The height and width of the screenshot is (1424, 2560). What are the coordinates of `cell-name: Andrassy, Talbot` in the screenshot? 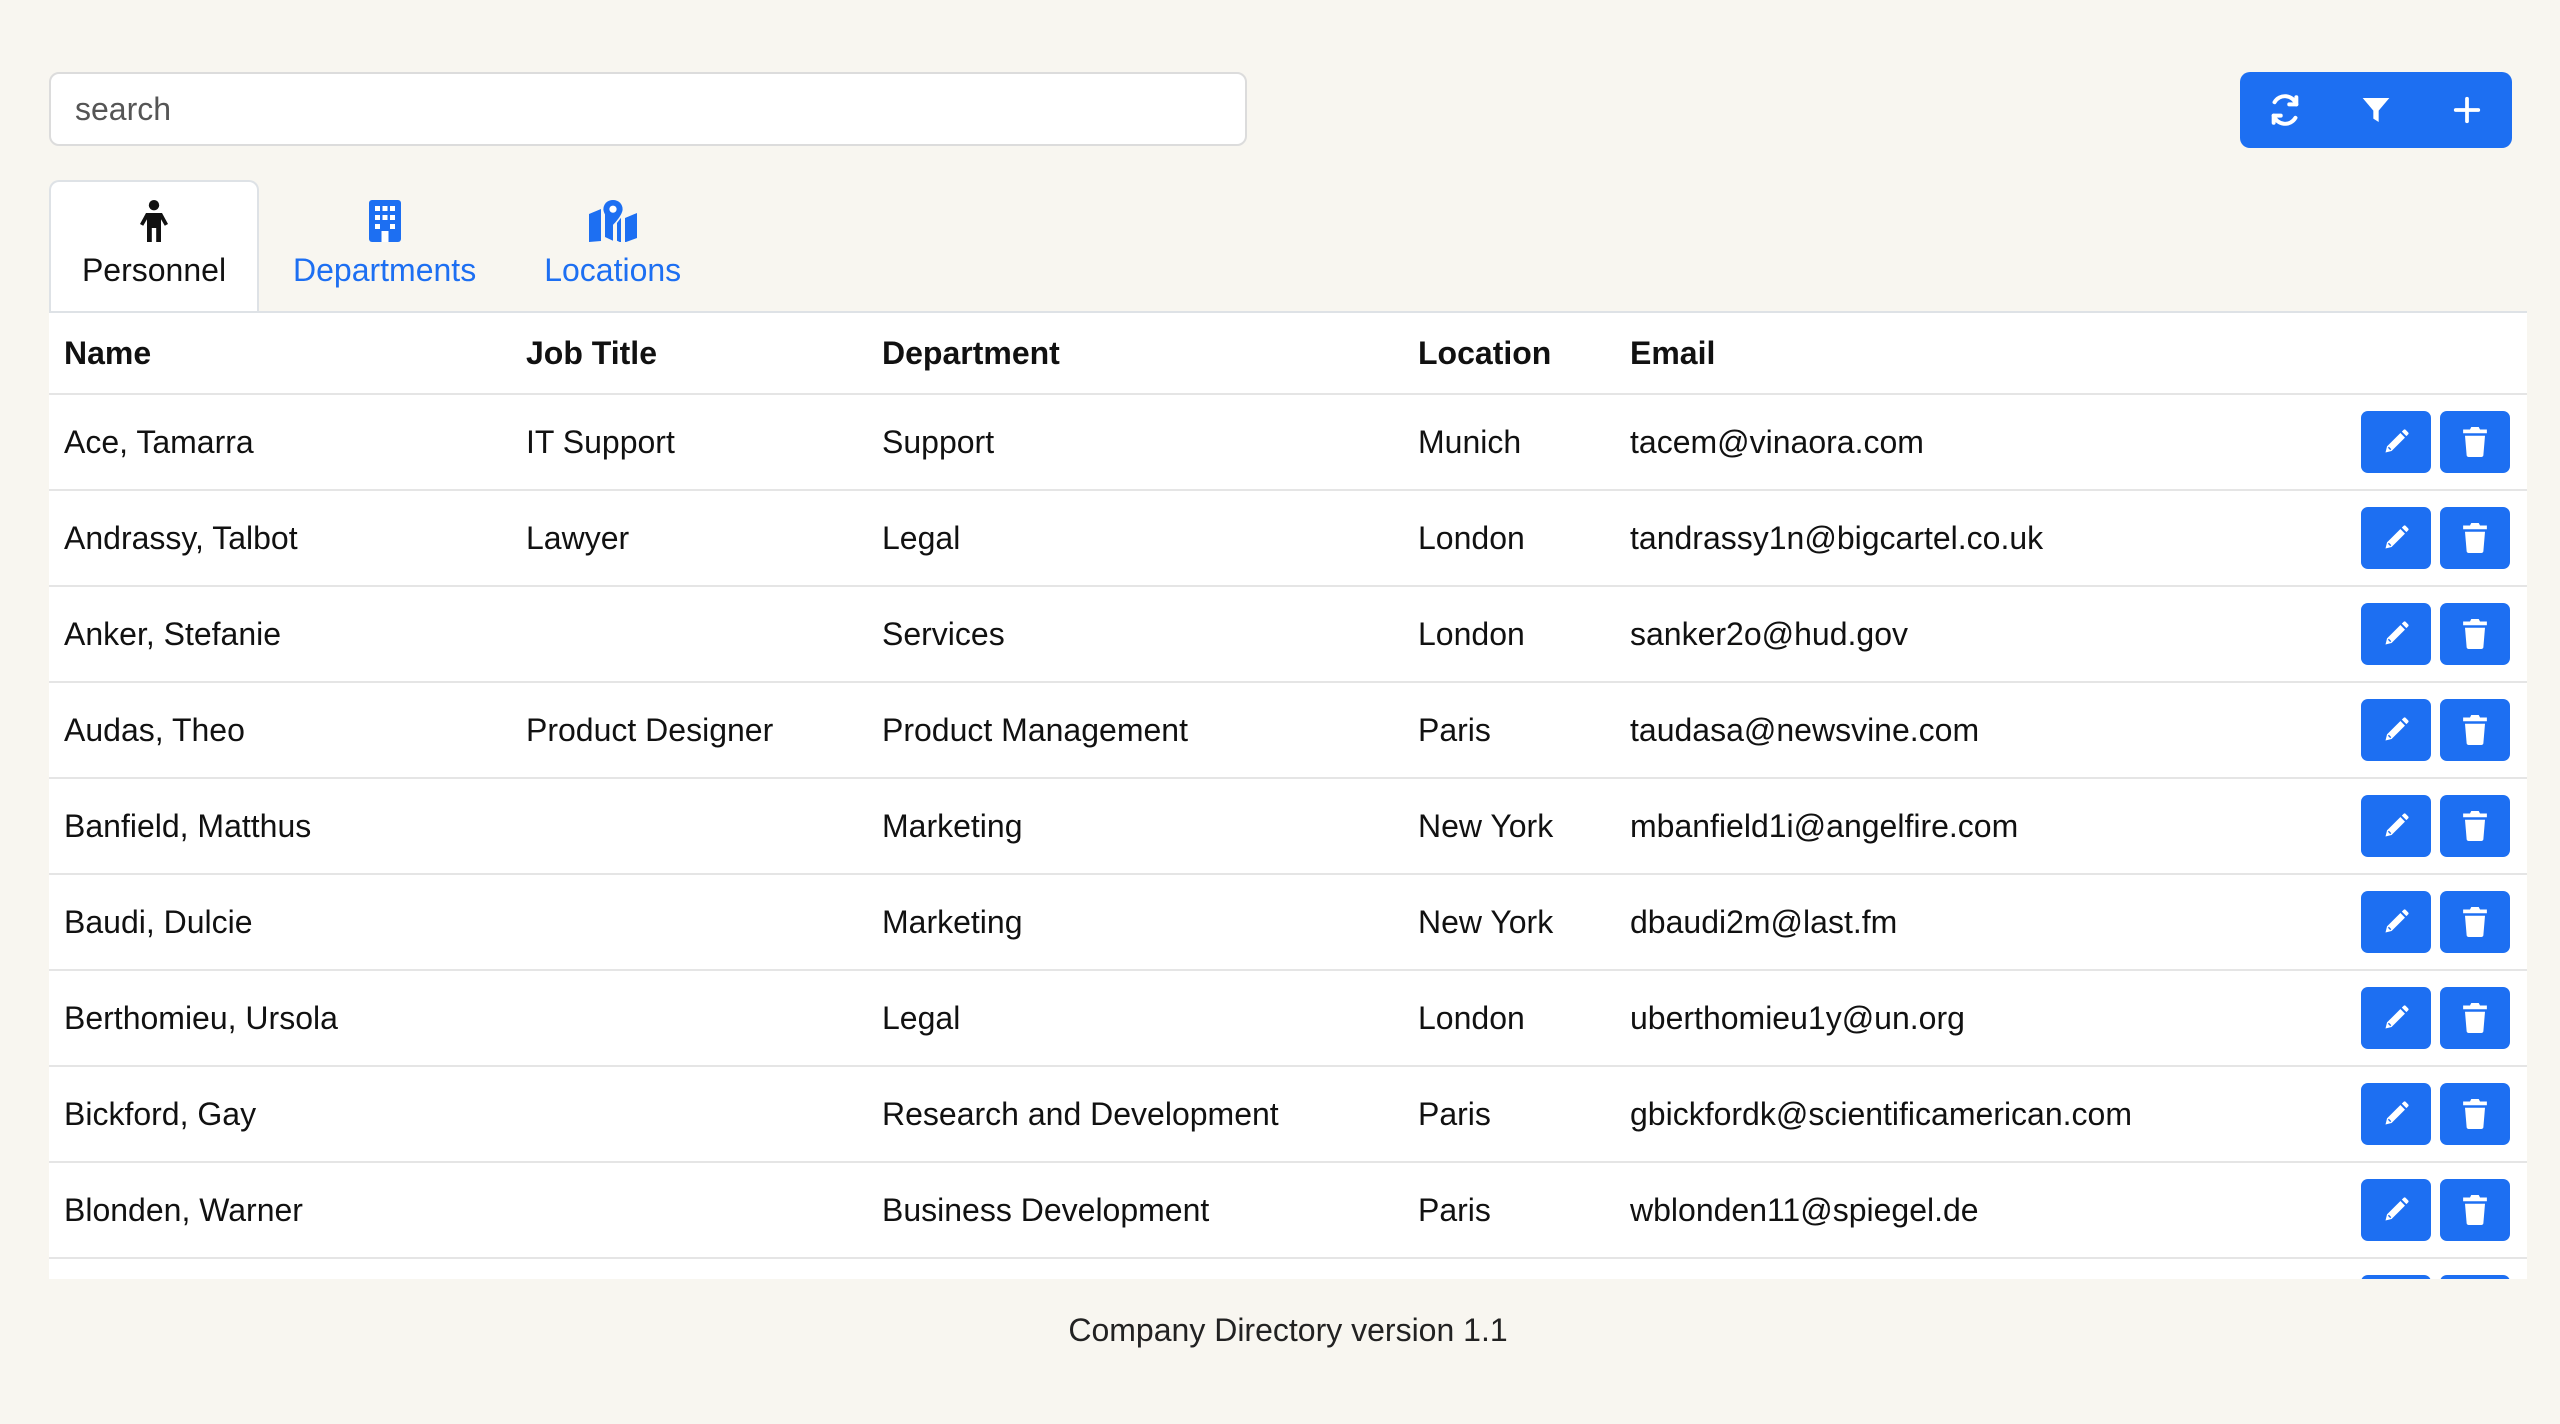 It's located at (181, 537).